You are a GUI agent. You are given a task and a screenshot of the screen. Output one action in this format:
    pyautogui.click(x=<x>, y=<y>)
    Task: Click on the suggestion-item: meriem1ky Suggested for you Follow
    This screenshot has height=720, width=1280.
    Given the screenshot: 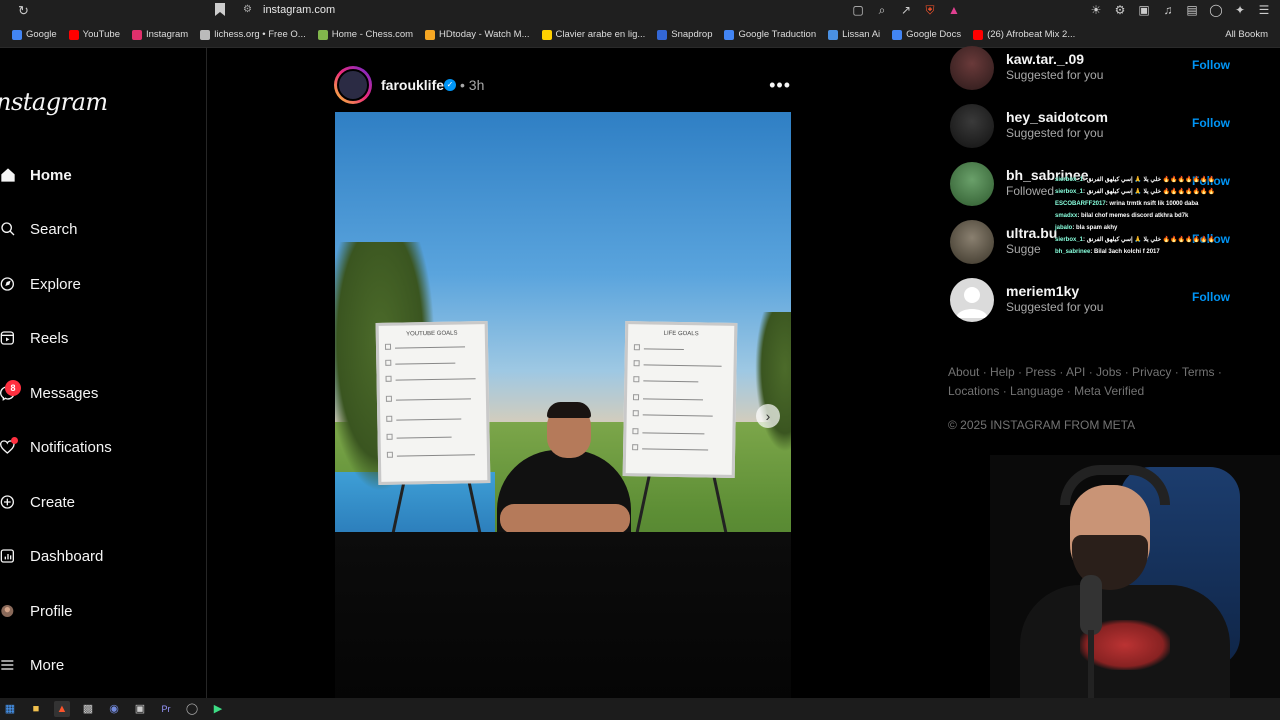 What is the action you would take?
    pyautogui.click(x=1095, y=300)
    